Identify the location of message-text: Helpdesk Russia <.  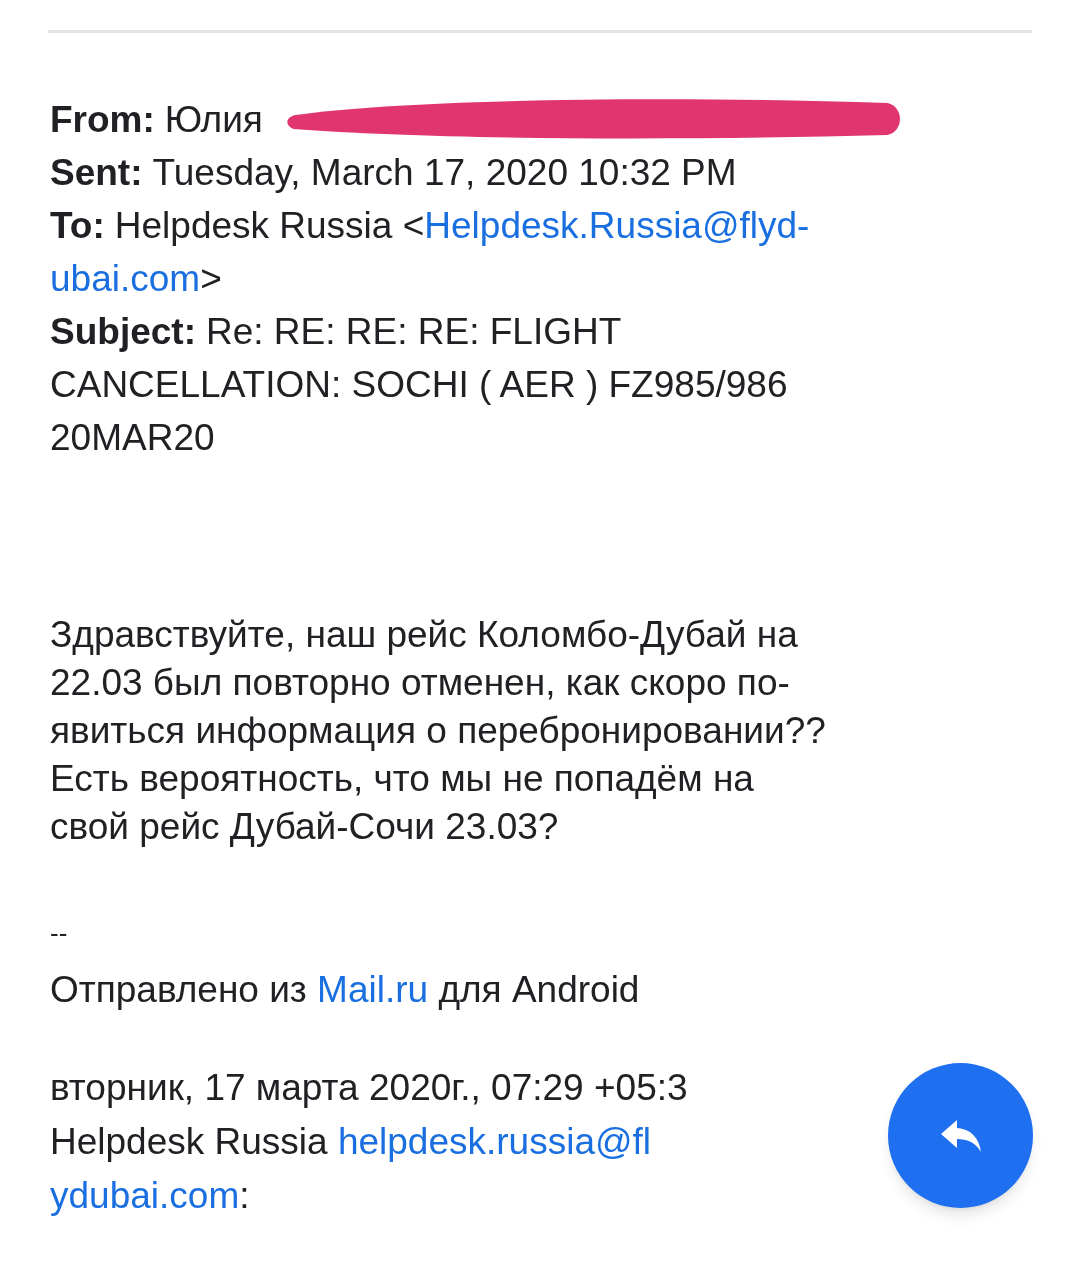
(269, 226).